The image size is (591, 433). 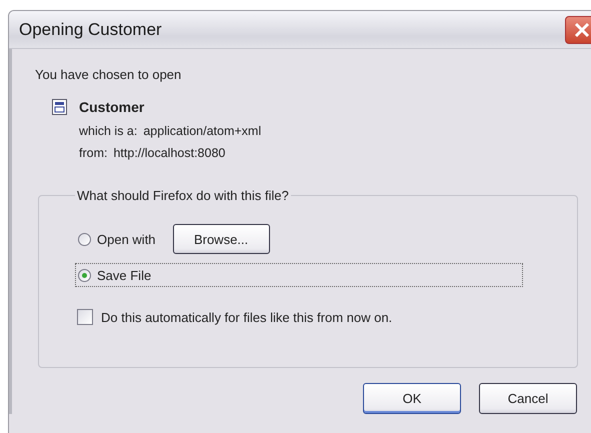 I want to click on intro-text: You have chosen to open, so click(x=108, y=74).